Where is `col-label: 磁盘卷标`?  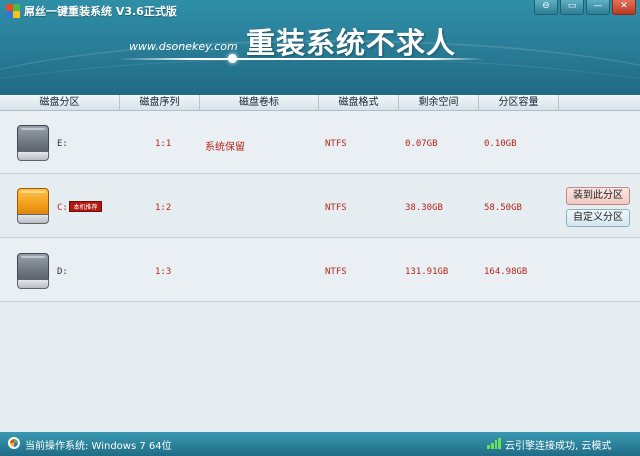 col-label: 磁盘卷标 is located at coordinates (259, 102).